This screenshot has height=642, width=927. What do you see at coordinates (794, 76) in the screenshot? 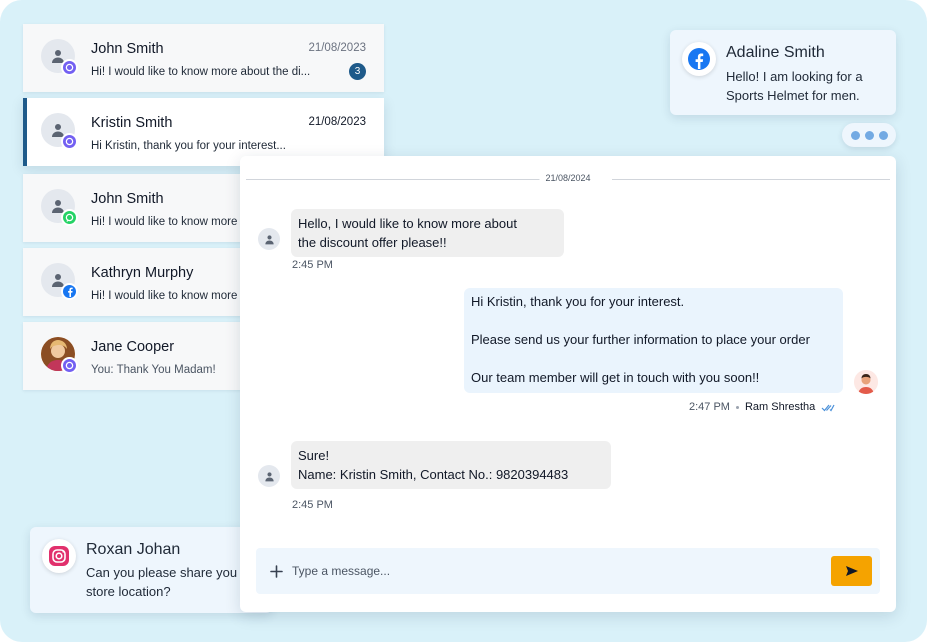
I see `message-line: Hello! I am looking for a` at bounding box center [794, 76].